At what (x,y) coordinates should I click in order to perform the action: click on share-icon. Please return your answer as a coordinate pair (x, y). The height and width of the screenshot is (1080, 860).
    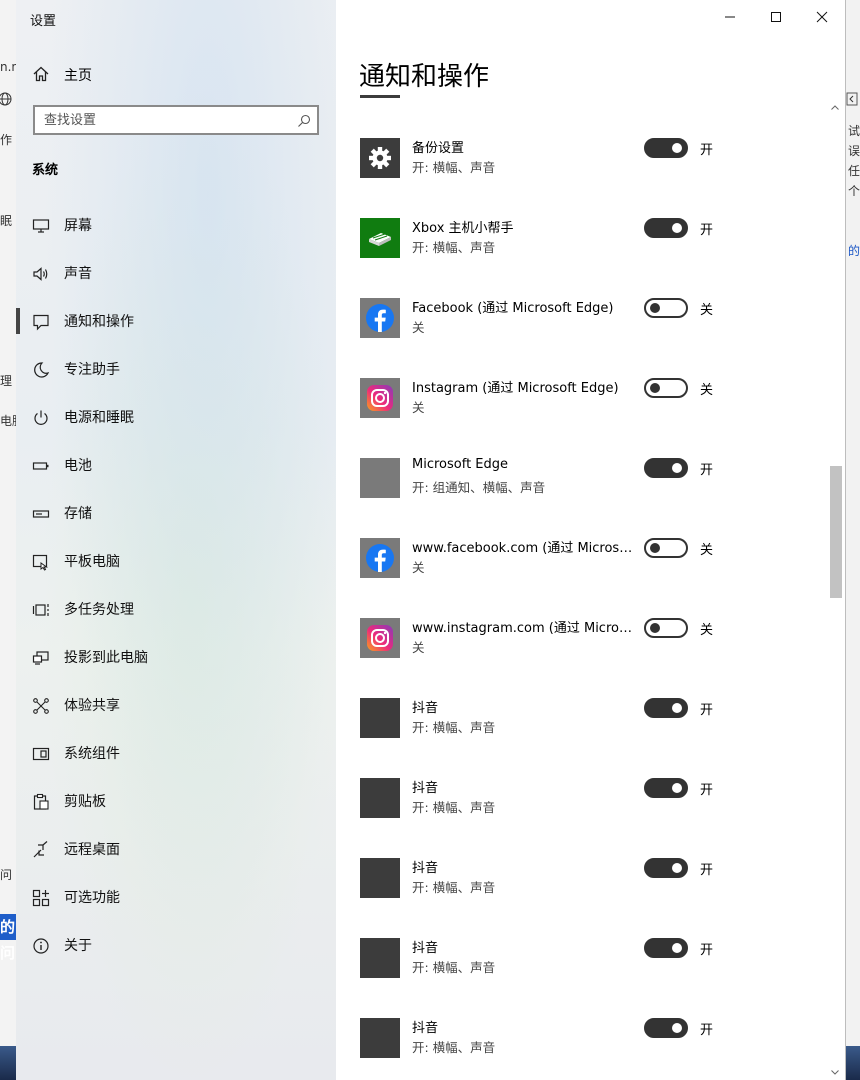
    Looking at the image, I should click on (41, 706).